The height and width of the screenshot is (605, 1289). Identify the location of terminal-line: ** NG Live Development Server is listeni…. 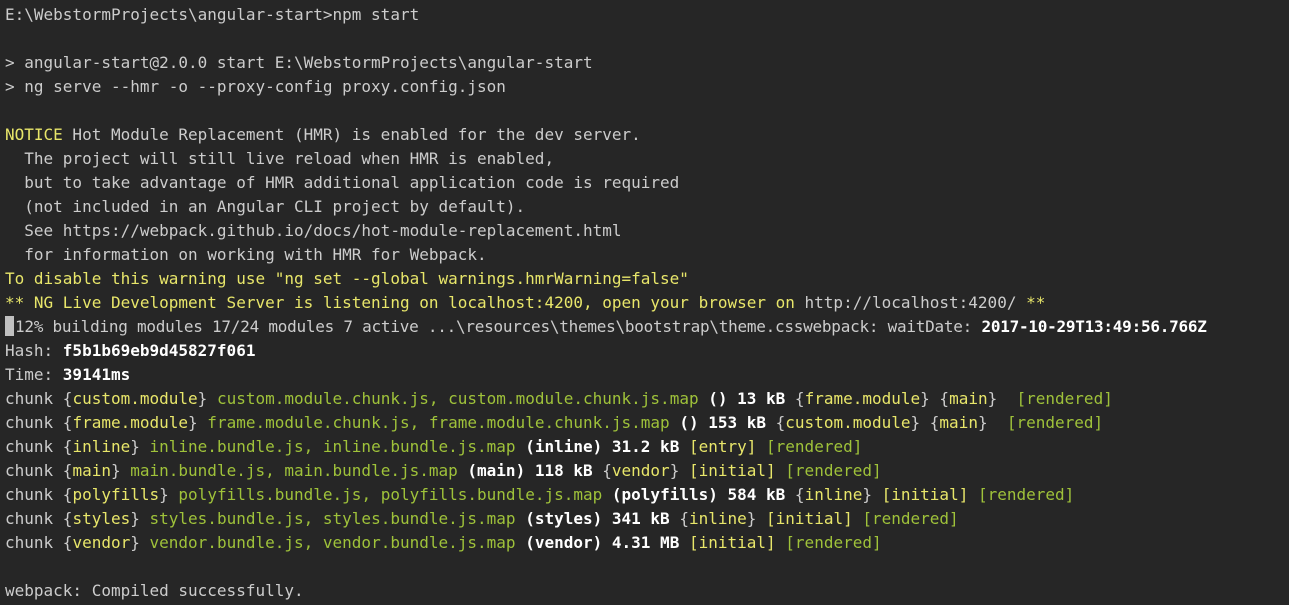
(646, 303).